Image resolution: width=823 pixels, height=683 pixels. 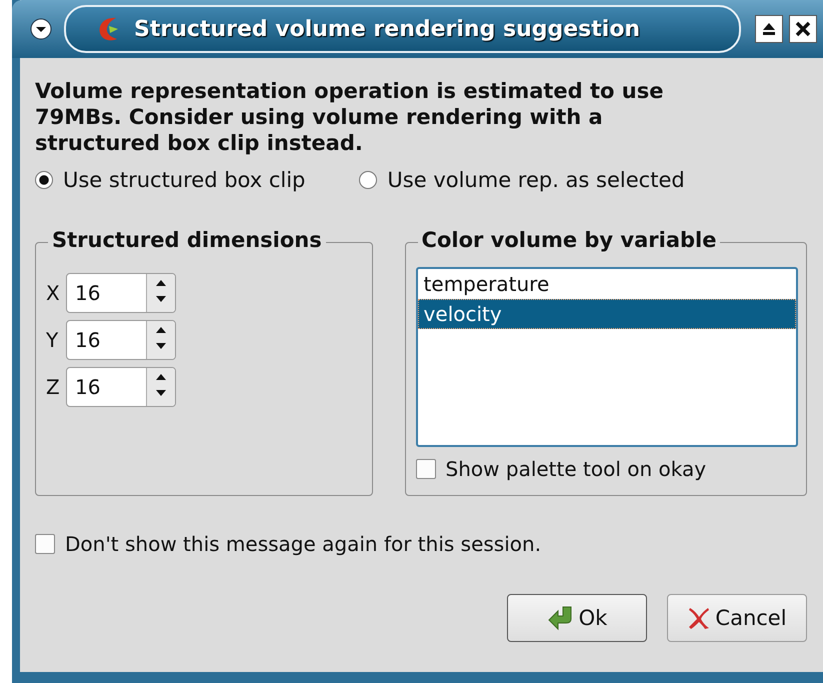 What do you see at coordinates (53, 293) in the screenshot?
I see `field-label: X` at bounding box center [53, 293].